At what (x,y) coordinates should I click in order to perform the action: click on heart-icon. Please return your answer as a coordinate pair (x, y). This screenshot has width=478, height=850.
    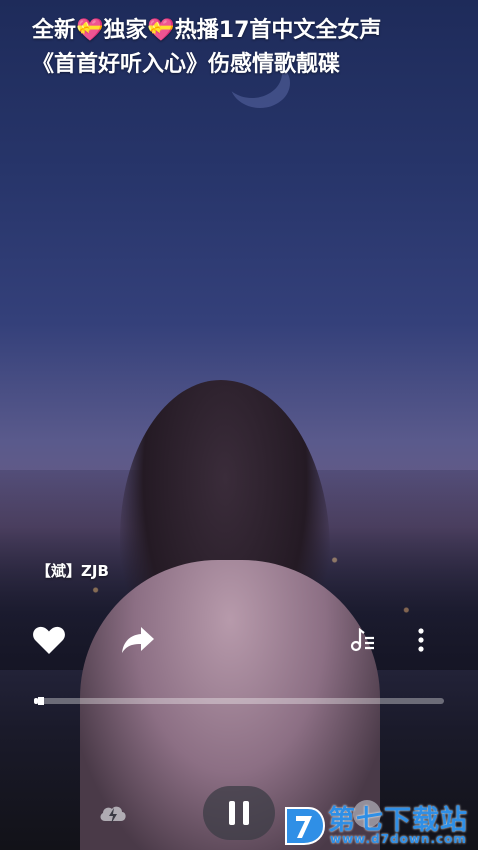
    Looking at the image, I should click on (49, 640).